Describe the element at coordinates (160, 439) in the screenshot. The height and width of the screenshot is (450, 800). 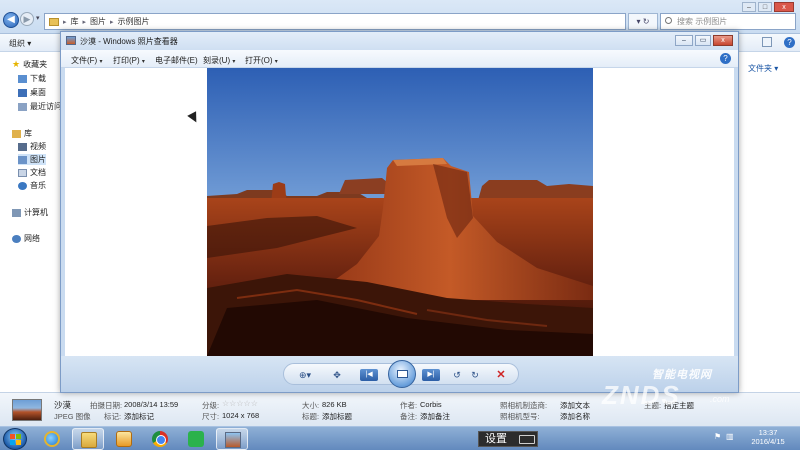
I see `taskbar-chrome` at that location.